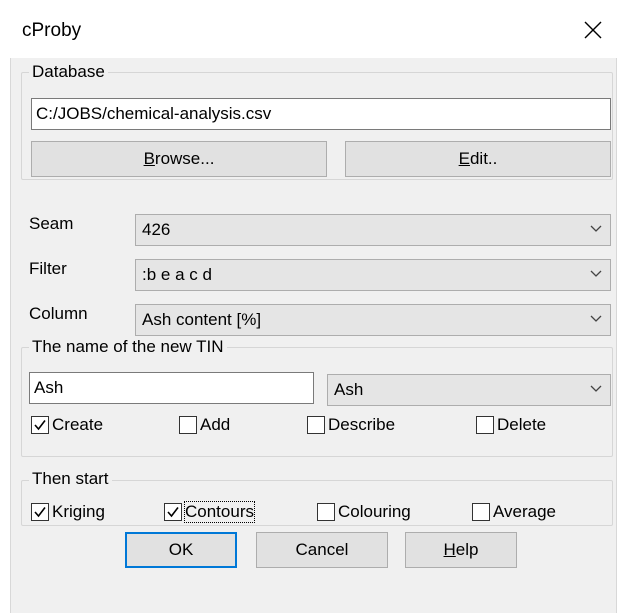  What do you see at coordinates (464, 158) in the screenshot?
I see `edit-access-key: E` at bounding box center [464, 158].